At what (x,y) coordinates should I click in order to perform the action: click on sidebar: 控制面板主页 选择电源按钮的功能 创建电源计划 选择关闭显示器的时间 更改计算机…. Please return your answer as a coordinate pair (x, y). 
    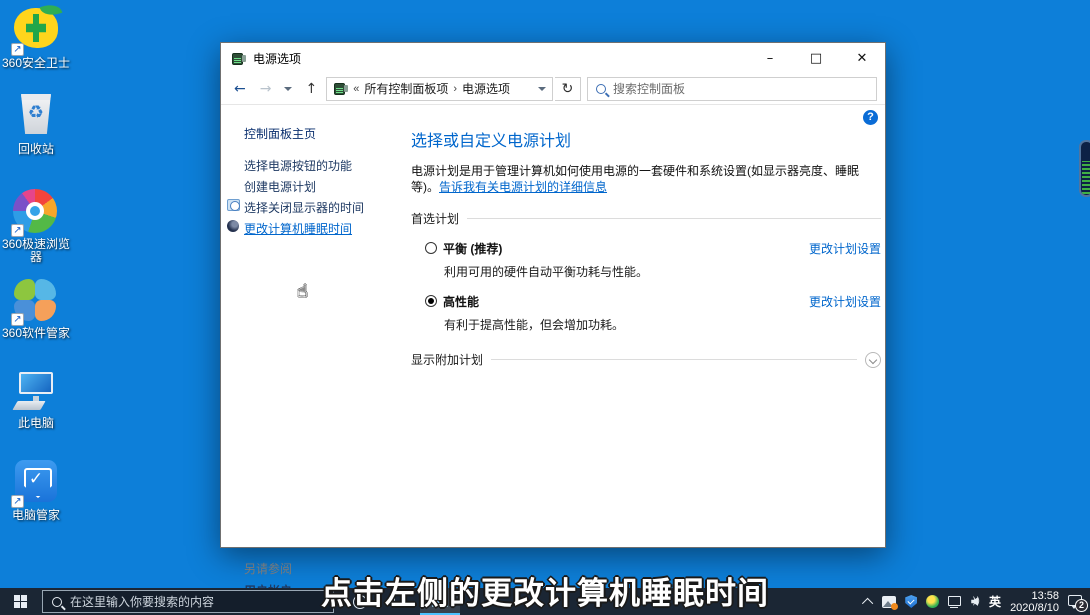
    Looking at the image, I should click on (313, 351).